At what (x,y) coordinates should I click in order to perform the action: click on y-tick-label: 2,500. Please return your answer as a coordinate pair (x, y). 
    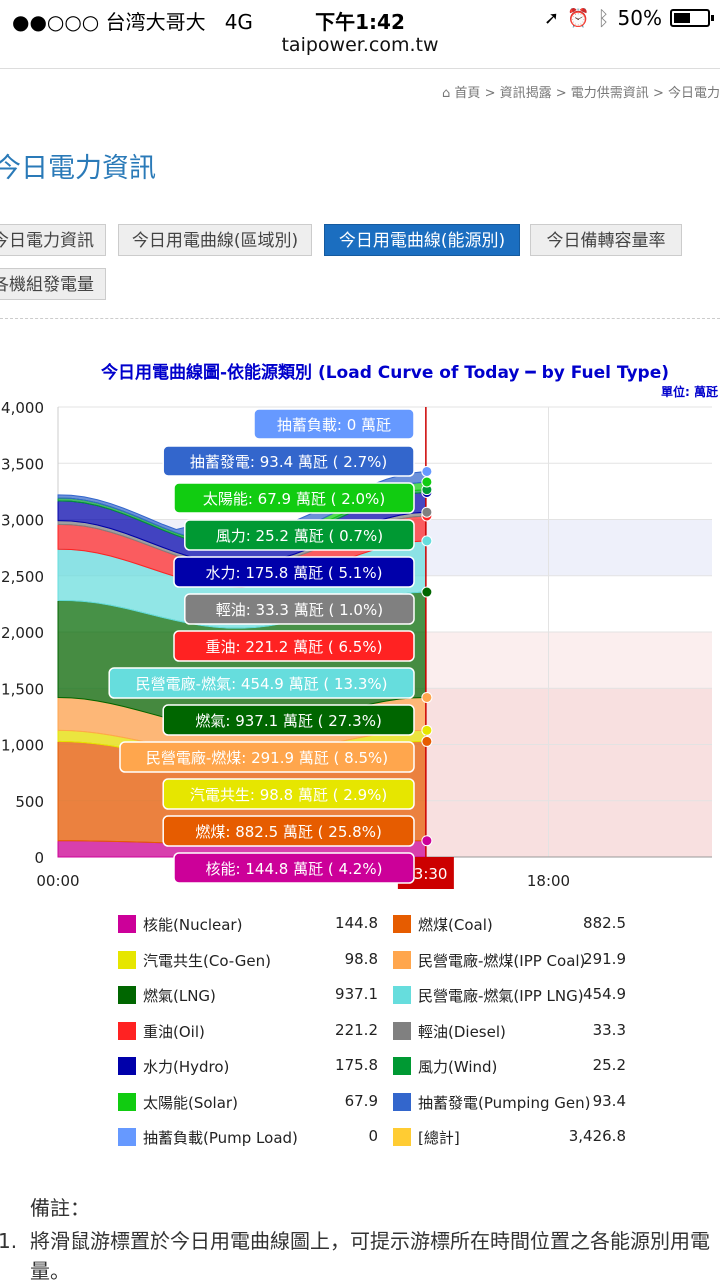
    Looking at the image, I should click on (22, 577).